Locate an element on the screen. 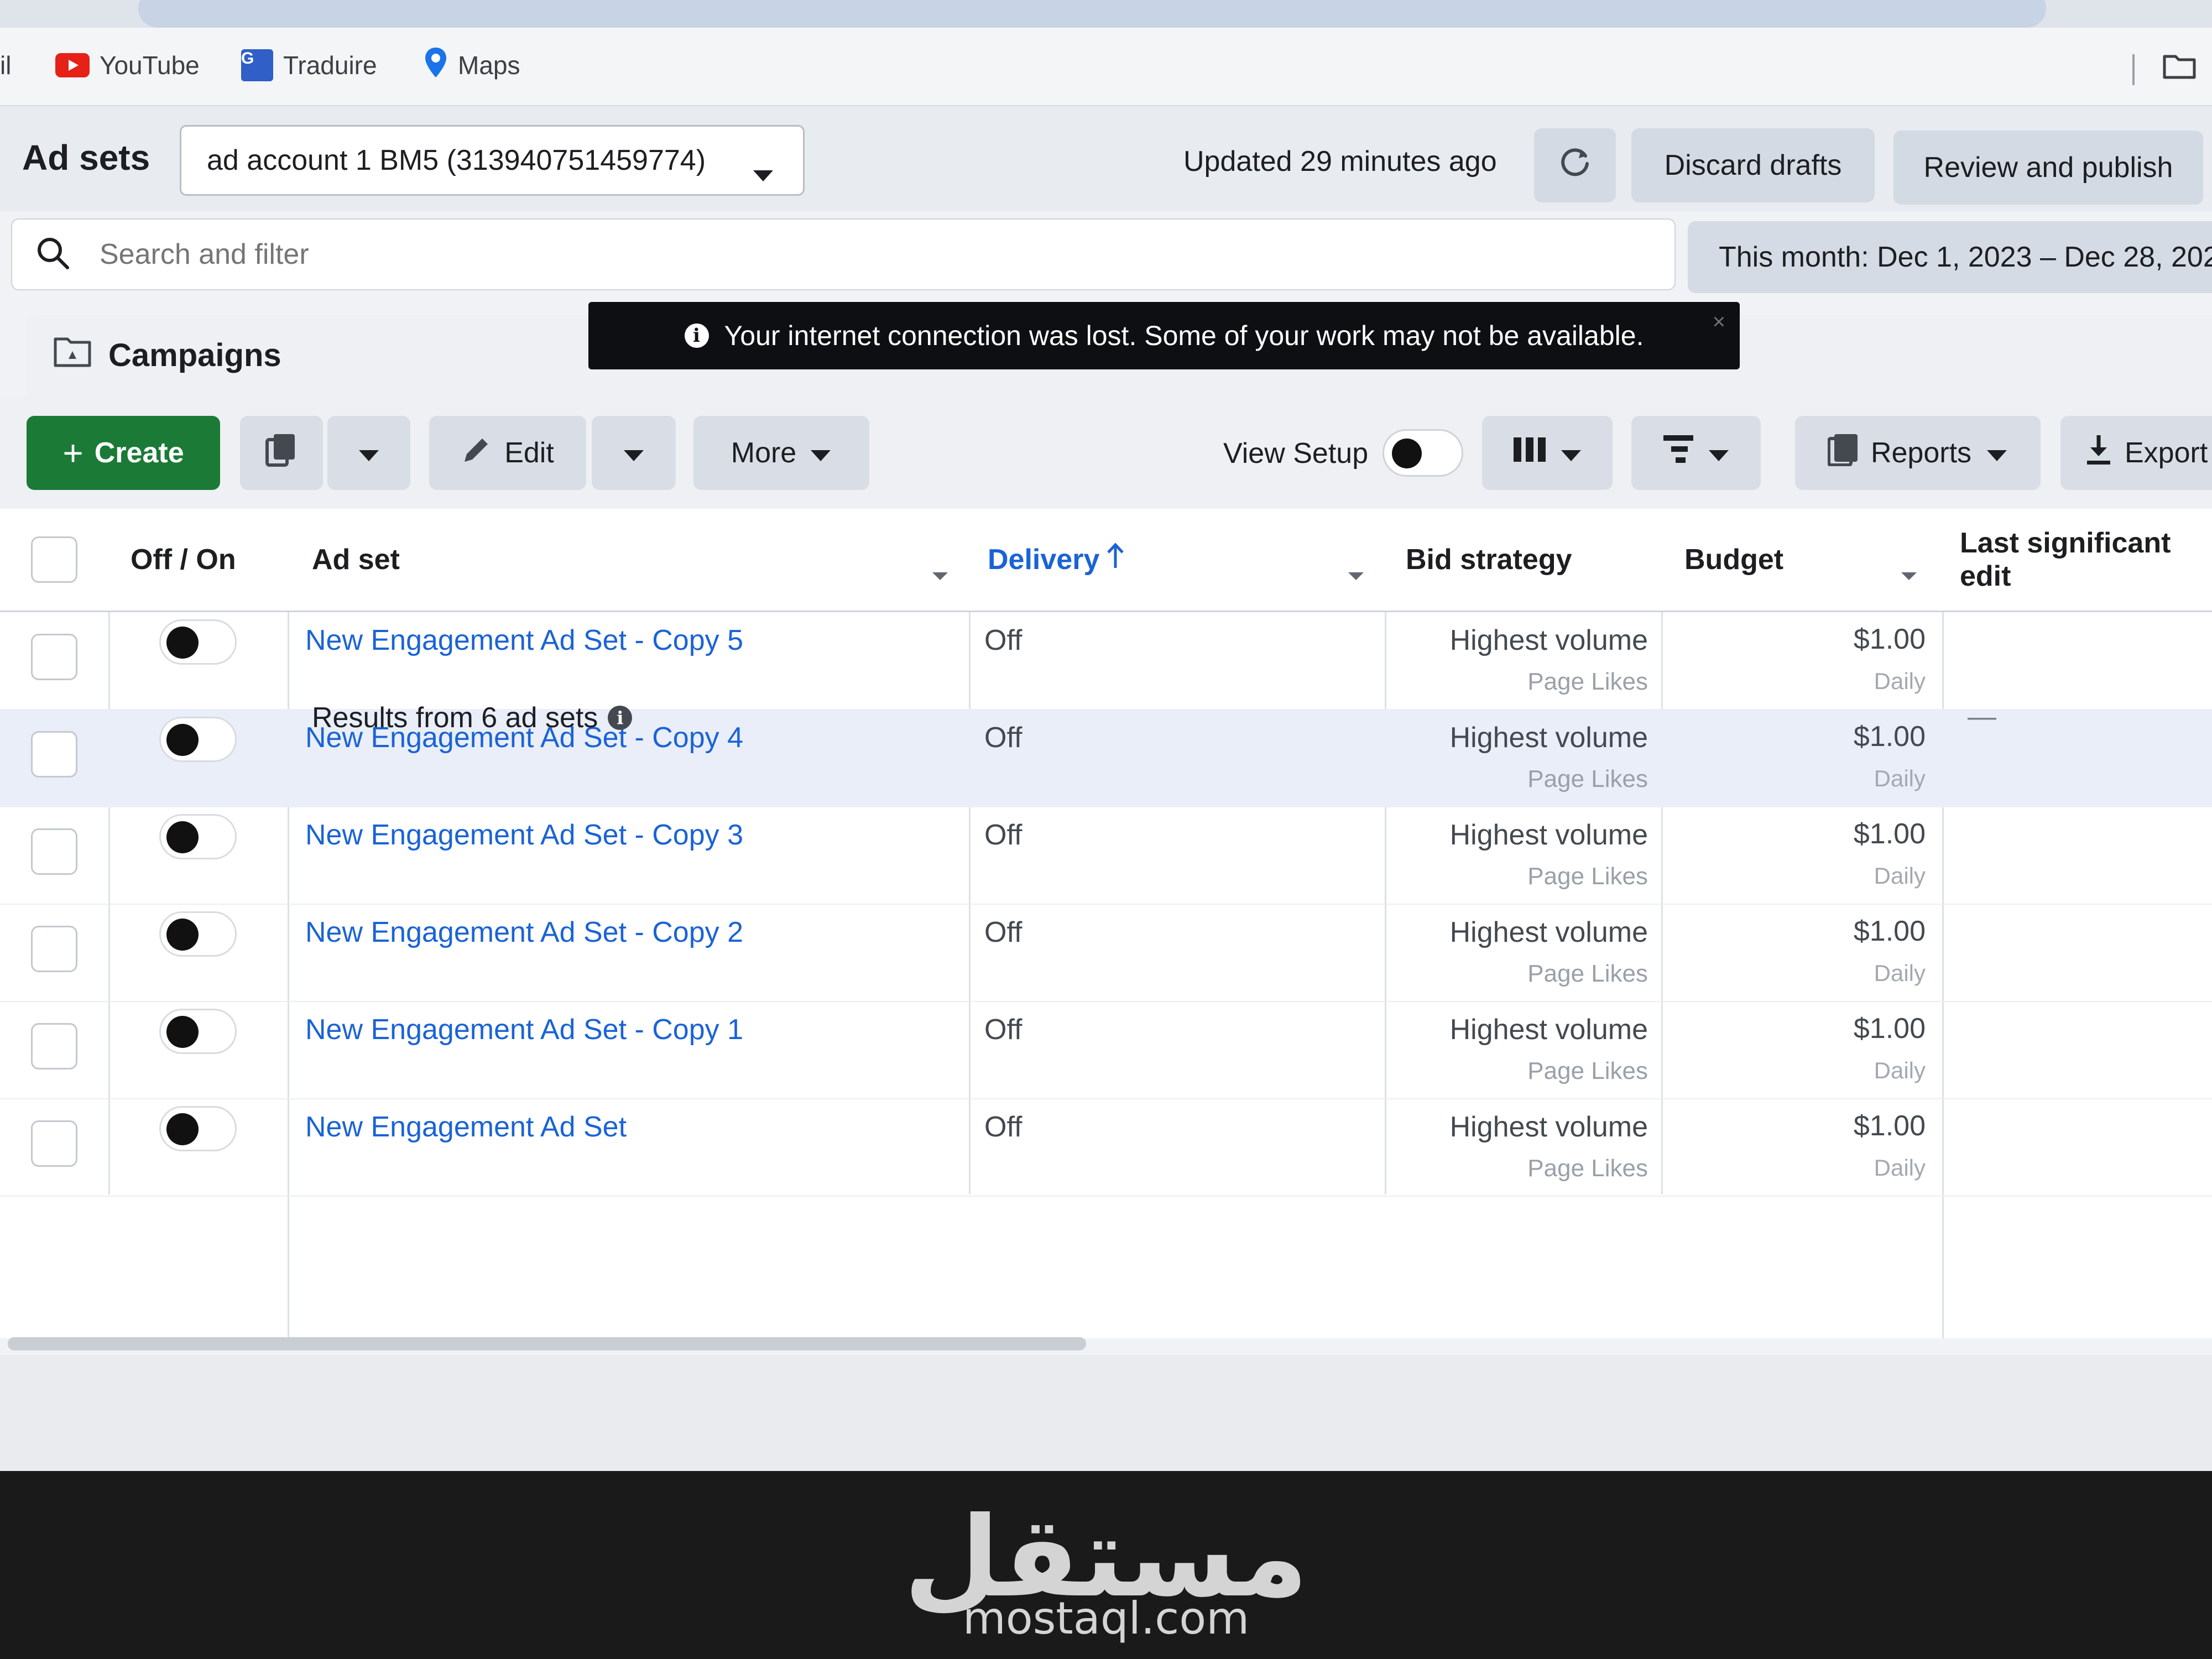 This screenshot has width=2212, height=1659. edit-button: Edit is located at coordinates (508, 453).